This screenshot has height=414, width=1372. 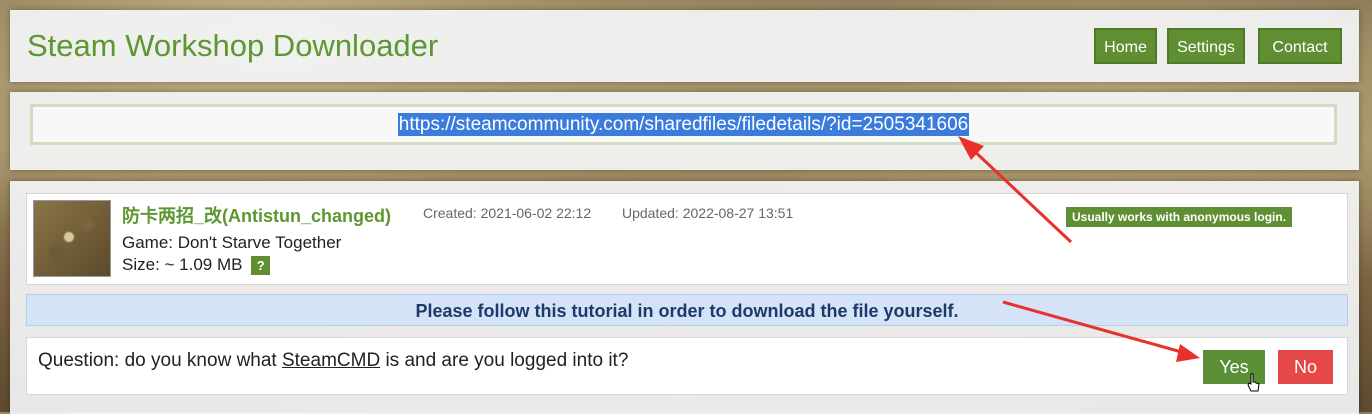 What do you see at coordinates (1125, 46) in the screenshot?
I see `nav-home-button: Home` at bounding box center [1125, 46].